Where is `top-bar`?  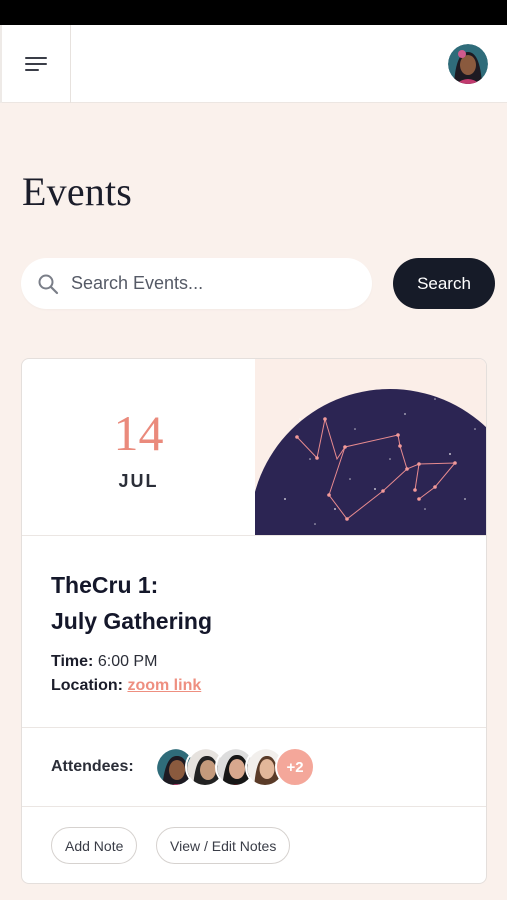
top-bar is located at coordinates (253, 64).